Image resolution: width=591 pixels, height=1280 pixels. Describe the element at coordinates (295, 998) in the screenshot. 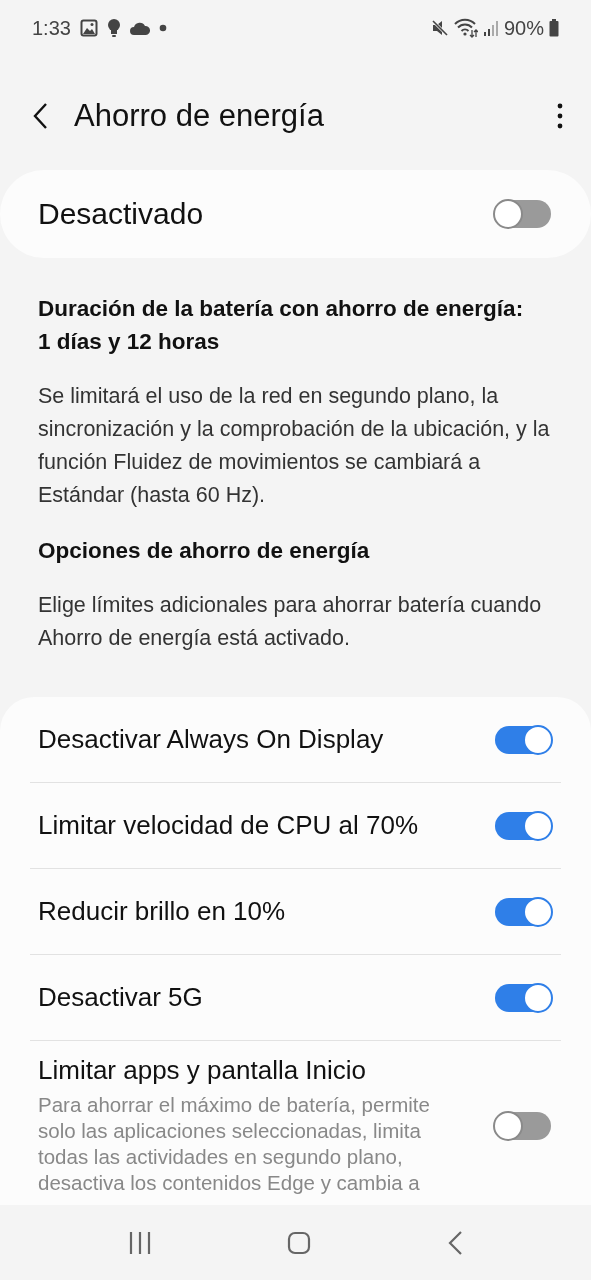

I see `option-row: Desactivar 5G` at that location.